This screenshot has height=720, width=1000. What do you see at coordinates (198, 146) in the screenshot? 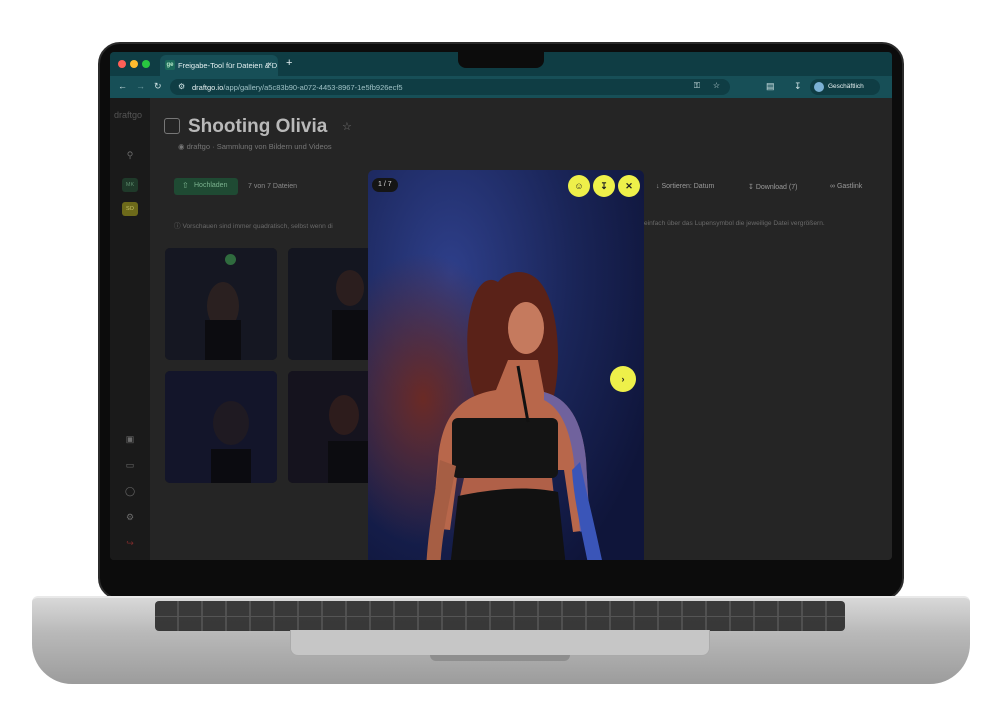
I see `breadcrumb-owner: draftgo` at bounding box center [198, 146].